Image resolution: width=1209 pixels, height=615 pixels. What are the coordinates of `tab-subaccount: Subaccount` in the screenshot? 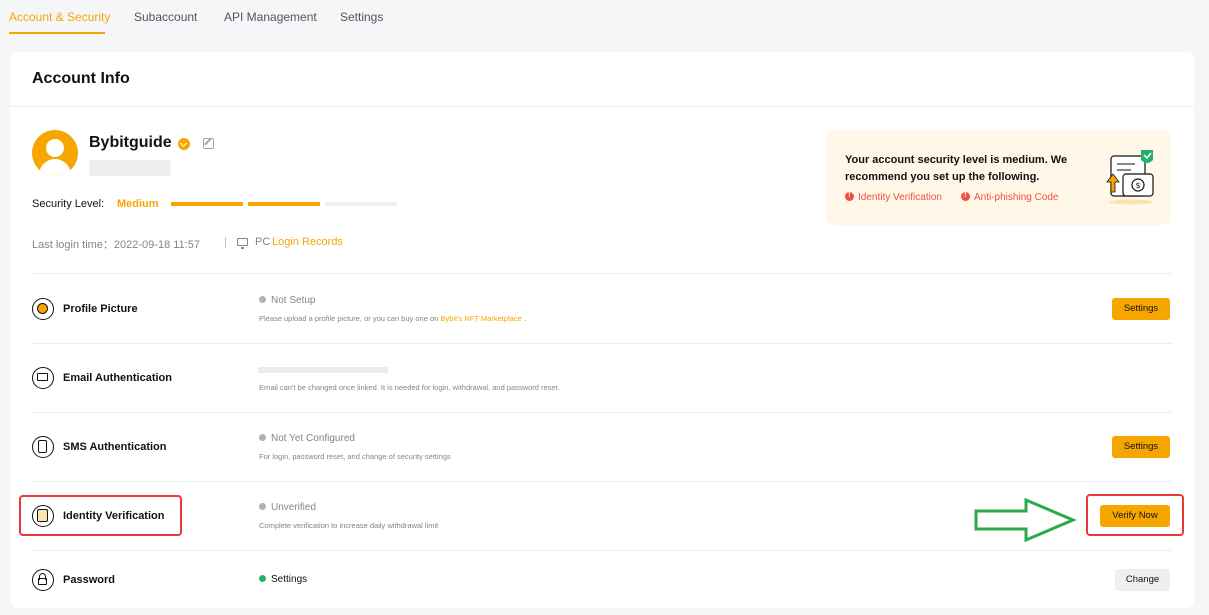 It's located at (165, 17).